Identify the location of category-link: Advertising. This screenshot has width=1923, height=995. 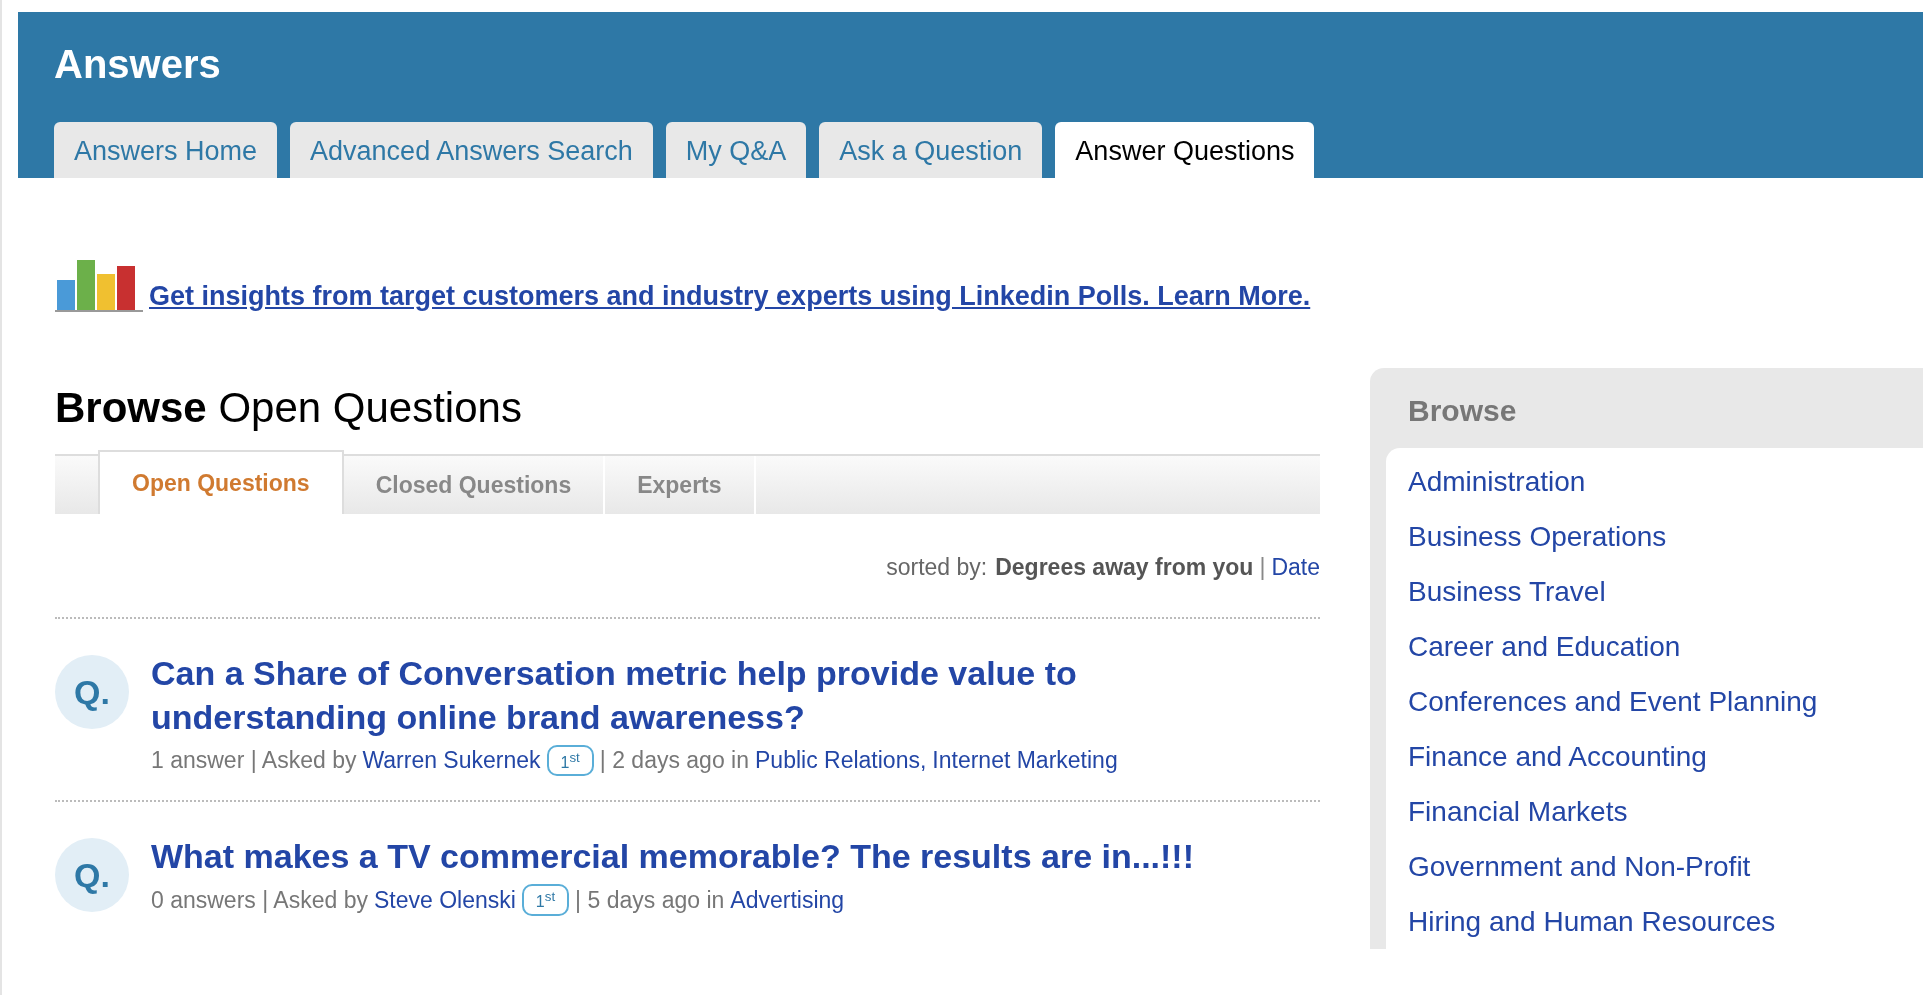
(787, 899).